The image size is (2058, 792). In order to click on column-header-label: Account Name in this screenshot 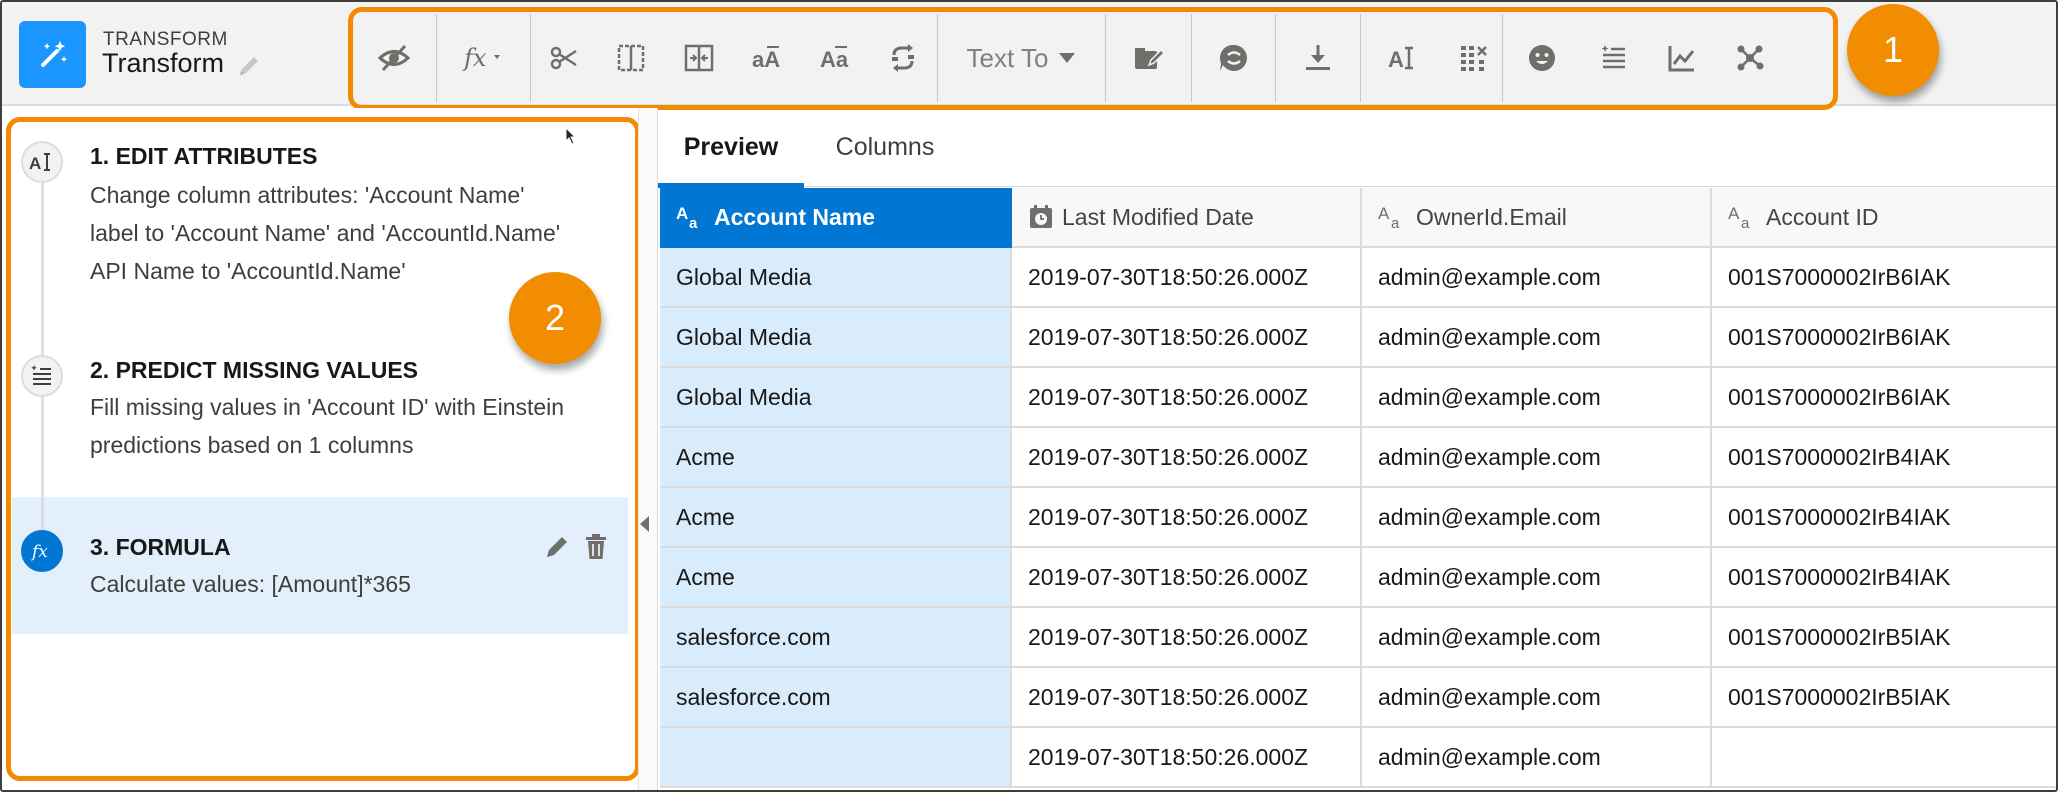, I will do `click(795, 216)`.